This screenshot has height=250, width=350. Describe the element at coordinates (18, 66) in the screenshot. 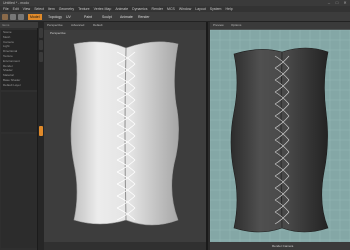

I see `item-list-row: Render` at that location.